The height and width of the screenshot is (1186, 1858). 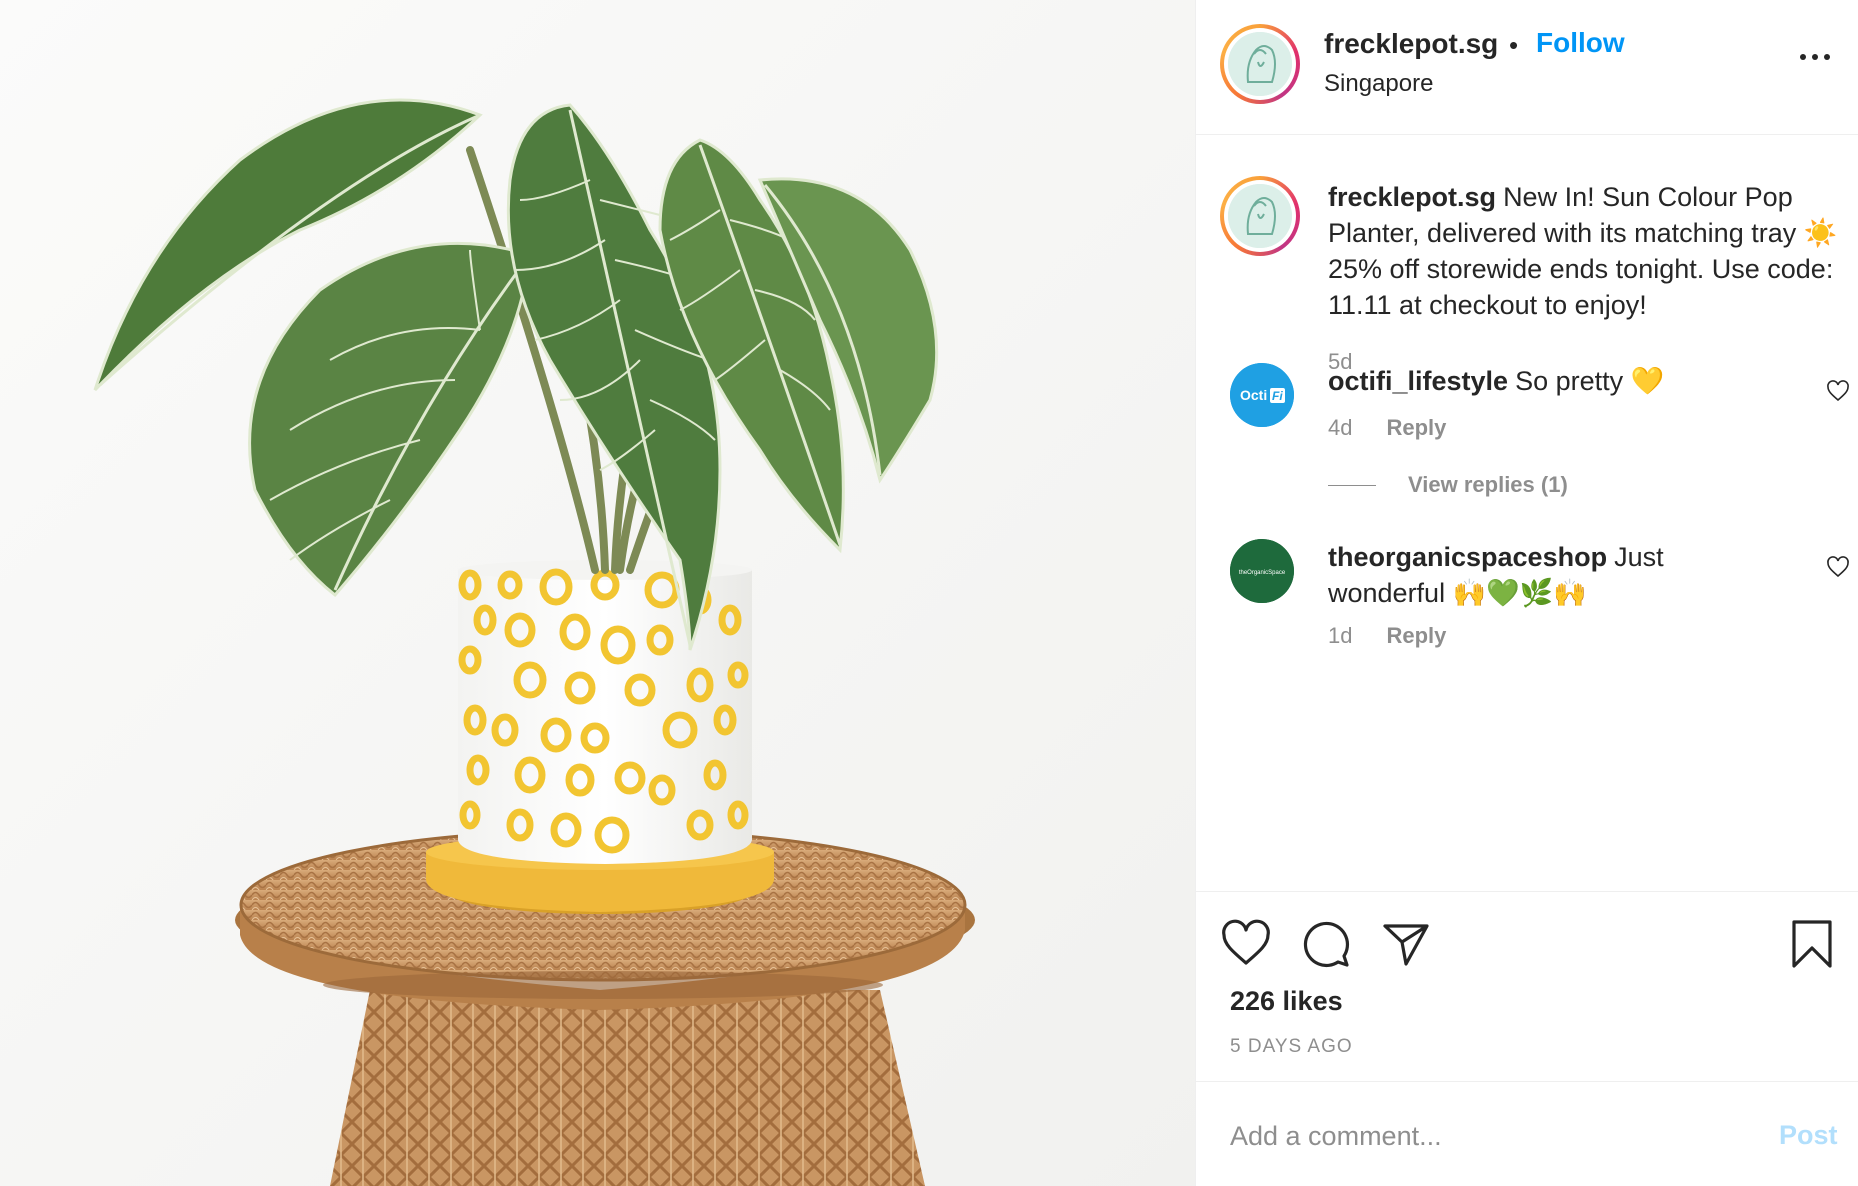 I want to click on comment-timestamp: 4d, so click(x=1340, y=427).